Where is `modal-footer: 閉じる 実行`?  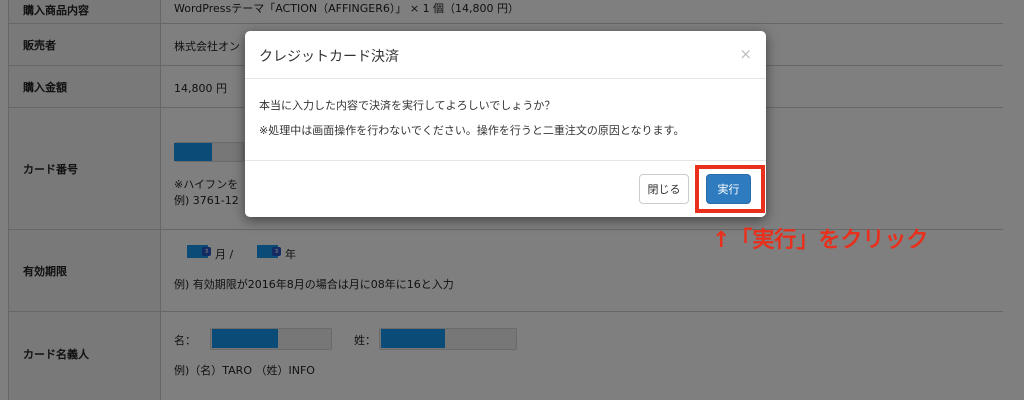 modal-footer: 閉じる 実行 is located at coordinates (505, 188).